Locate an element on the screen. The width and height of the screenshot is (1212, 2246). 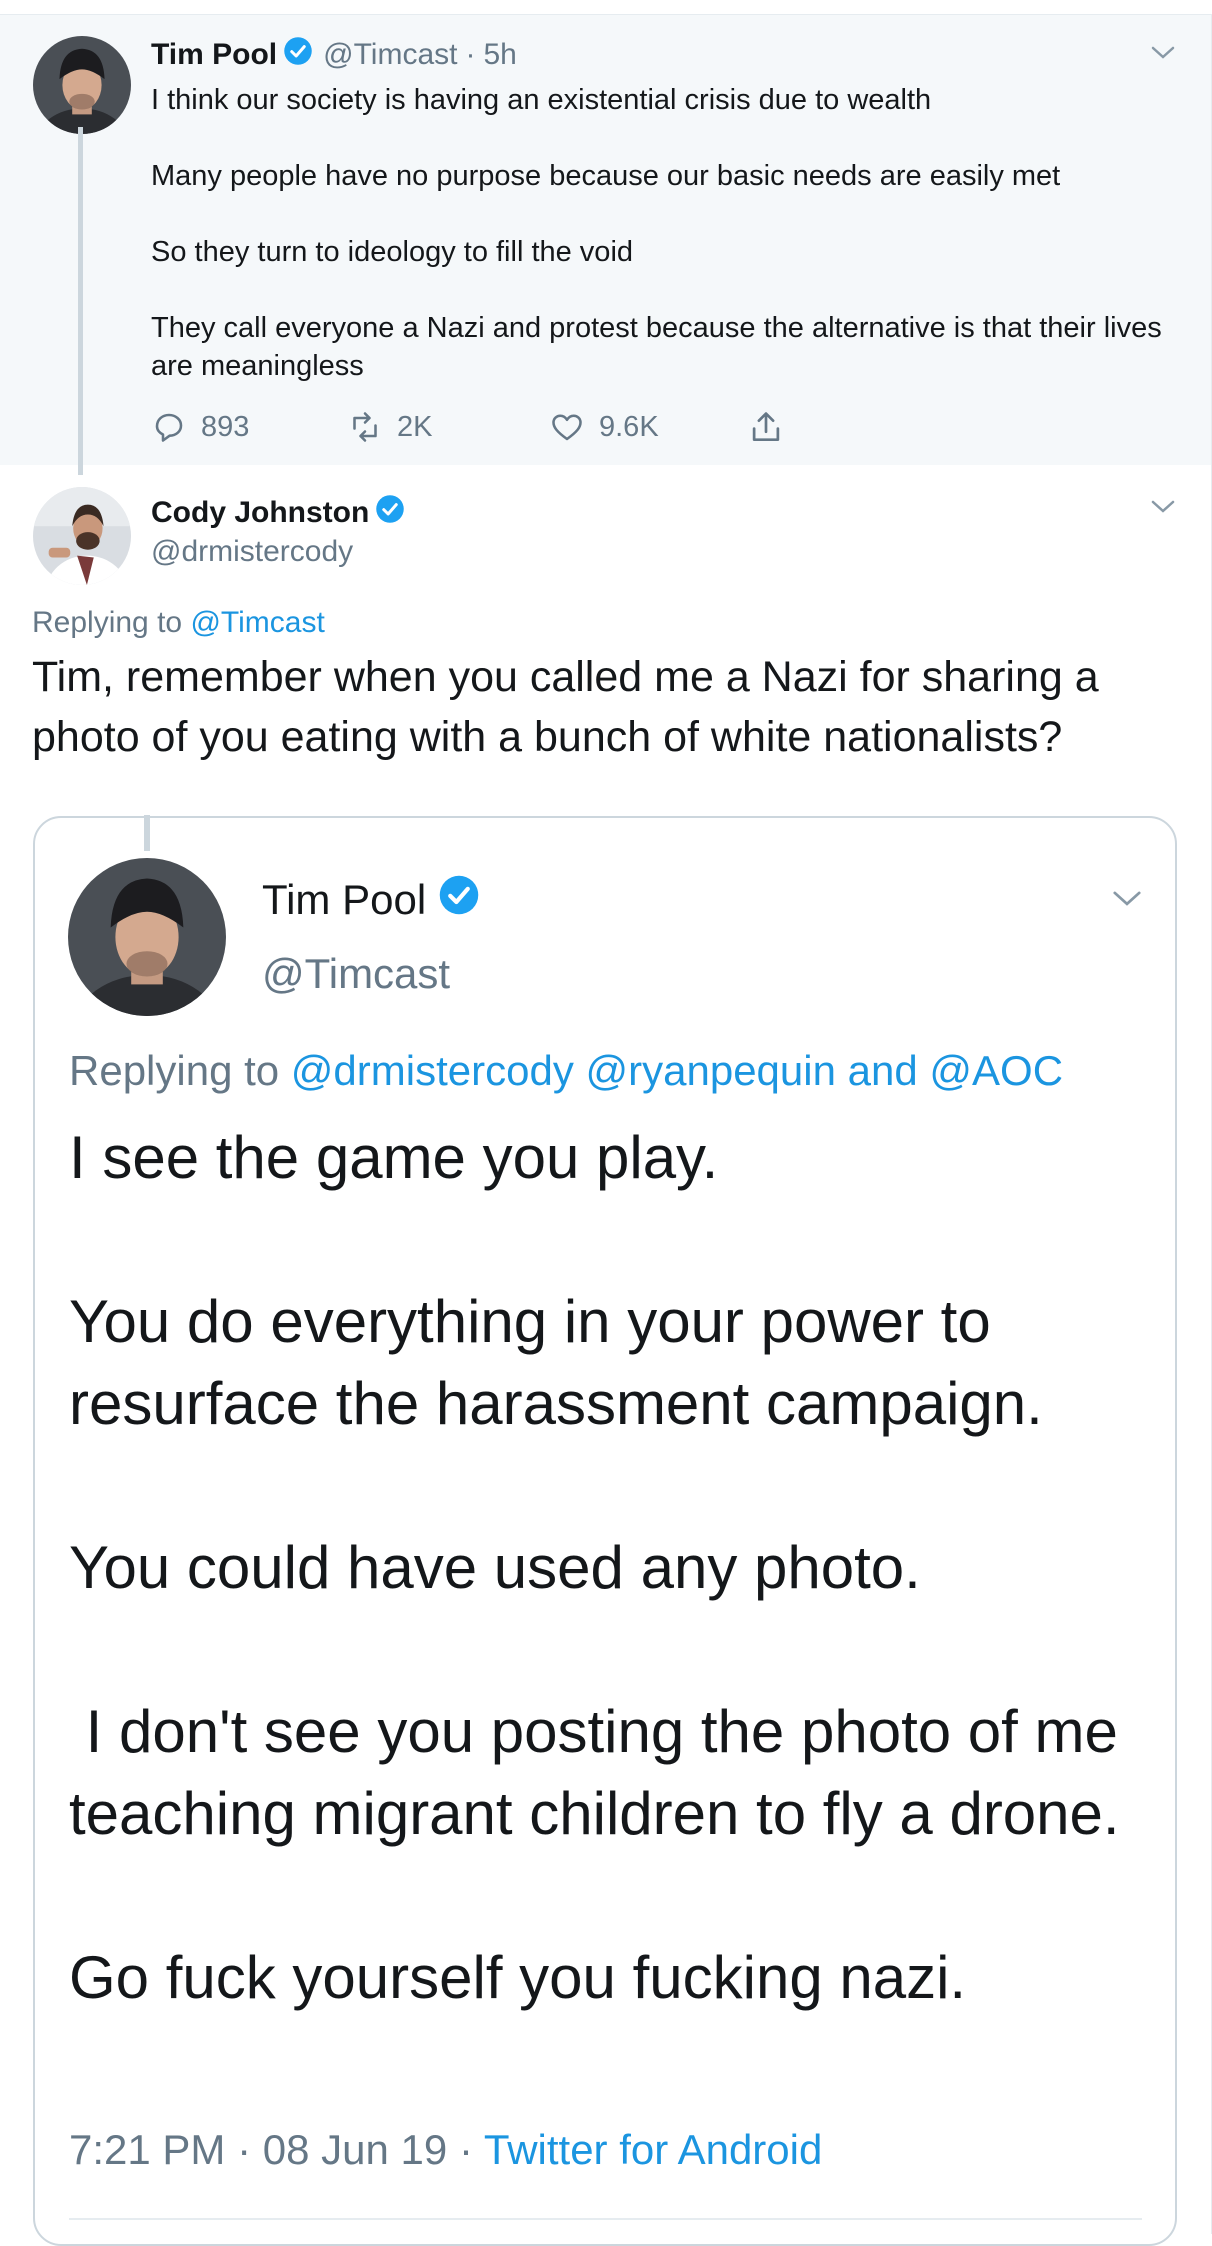
parent-tweet-header: Tim Pool @Timcast · 5h is located at coordinates (334, 55).